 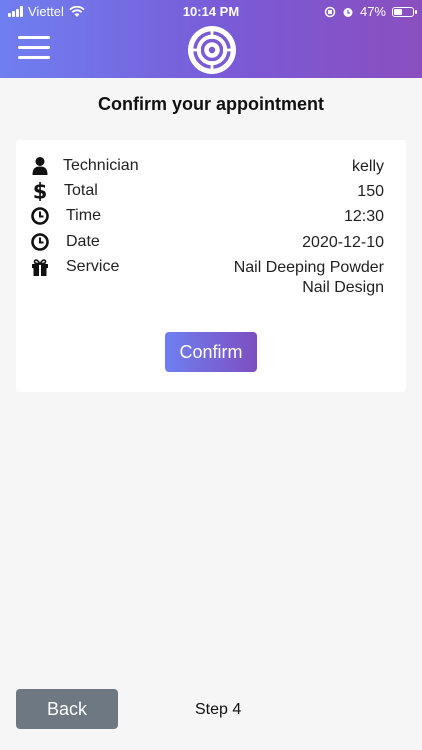 I want to click on detail-value: 12:30, so click(x=363, y=216).